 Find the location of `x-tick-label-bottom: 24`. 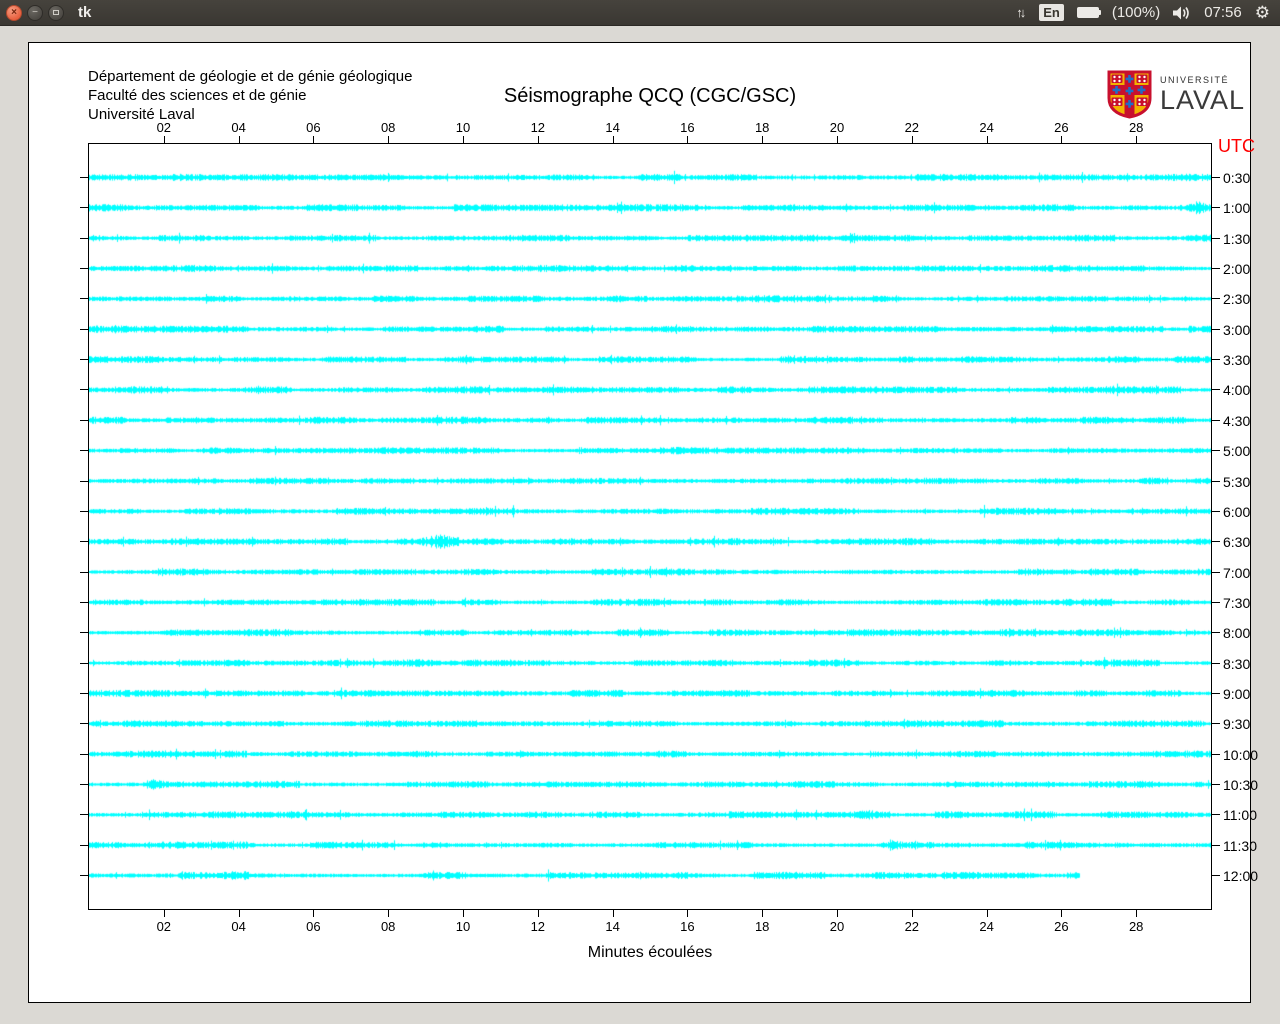

x-tick-label-bottom: 24 is located at coordinates (986, 926).